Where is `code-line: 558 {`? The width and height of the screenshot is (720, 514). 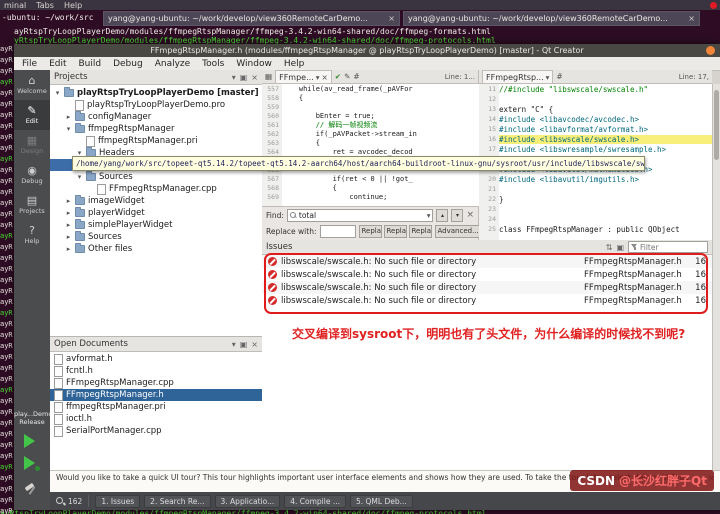
code-line: 558 { is located at coordinates (370, 97).